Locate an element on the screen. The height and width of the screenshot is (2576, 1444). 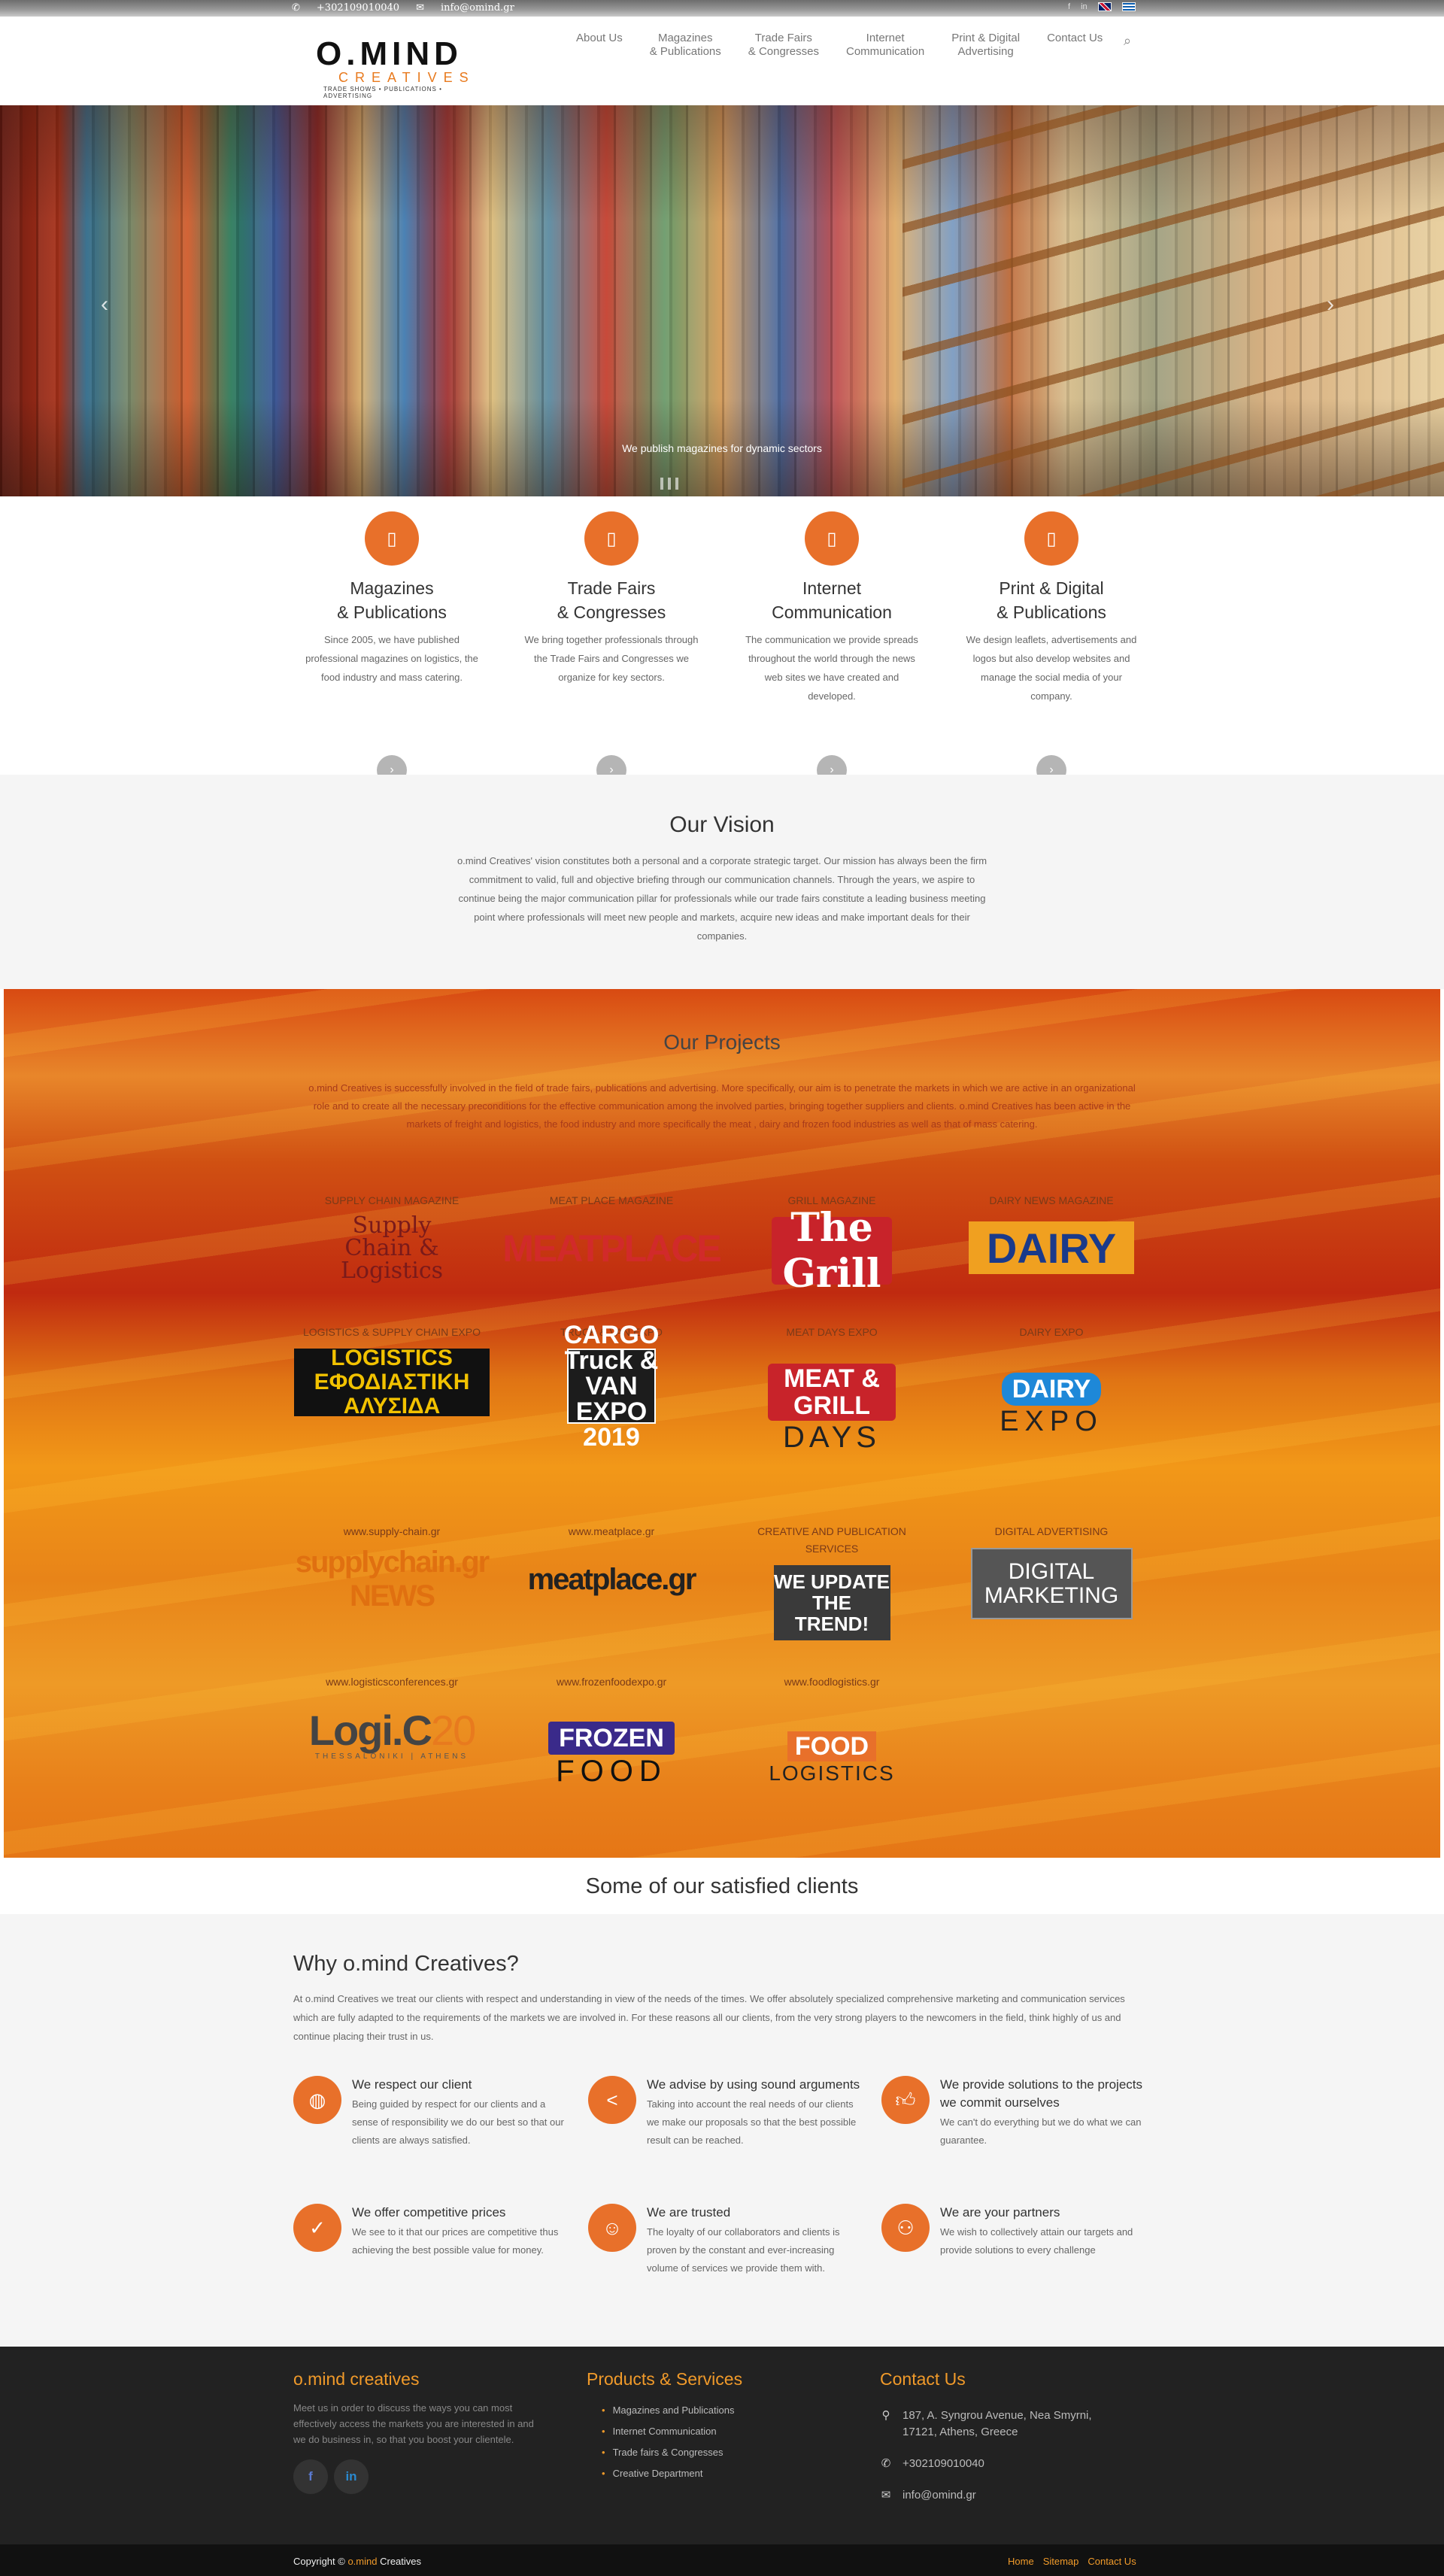
phone-icon: ✆ is located at coordinates (296, 8).